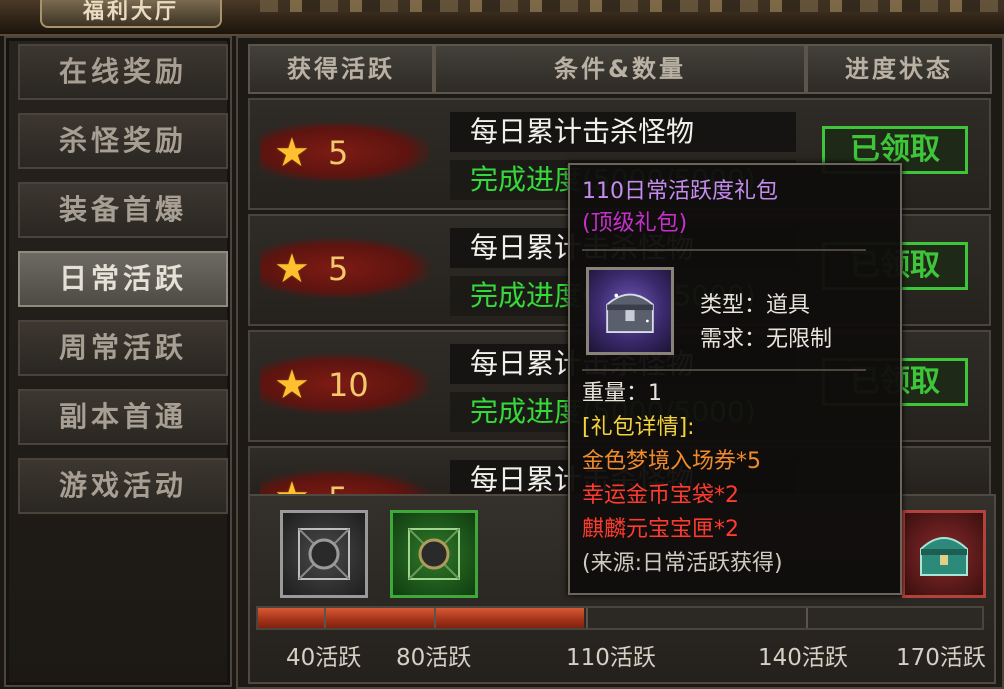 The height and width of the screenshot is (689, 1004). Describe the element at coordinates (131, 14) in the screenshot. I see `window-title: 福利大厅` at that location.